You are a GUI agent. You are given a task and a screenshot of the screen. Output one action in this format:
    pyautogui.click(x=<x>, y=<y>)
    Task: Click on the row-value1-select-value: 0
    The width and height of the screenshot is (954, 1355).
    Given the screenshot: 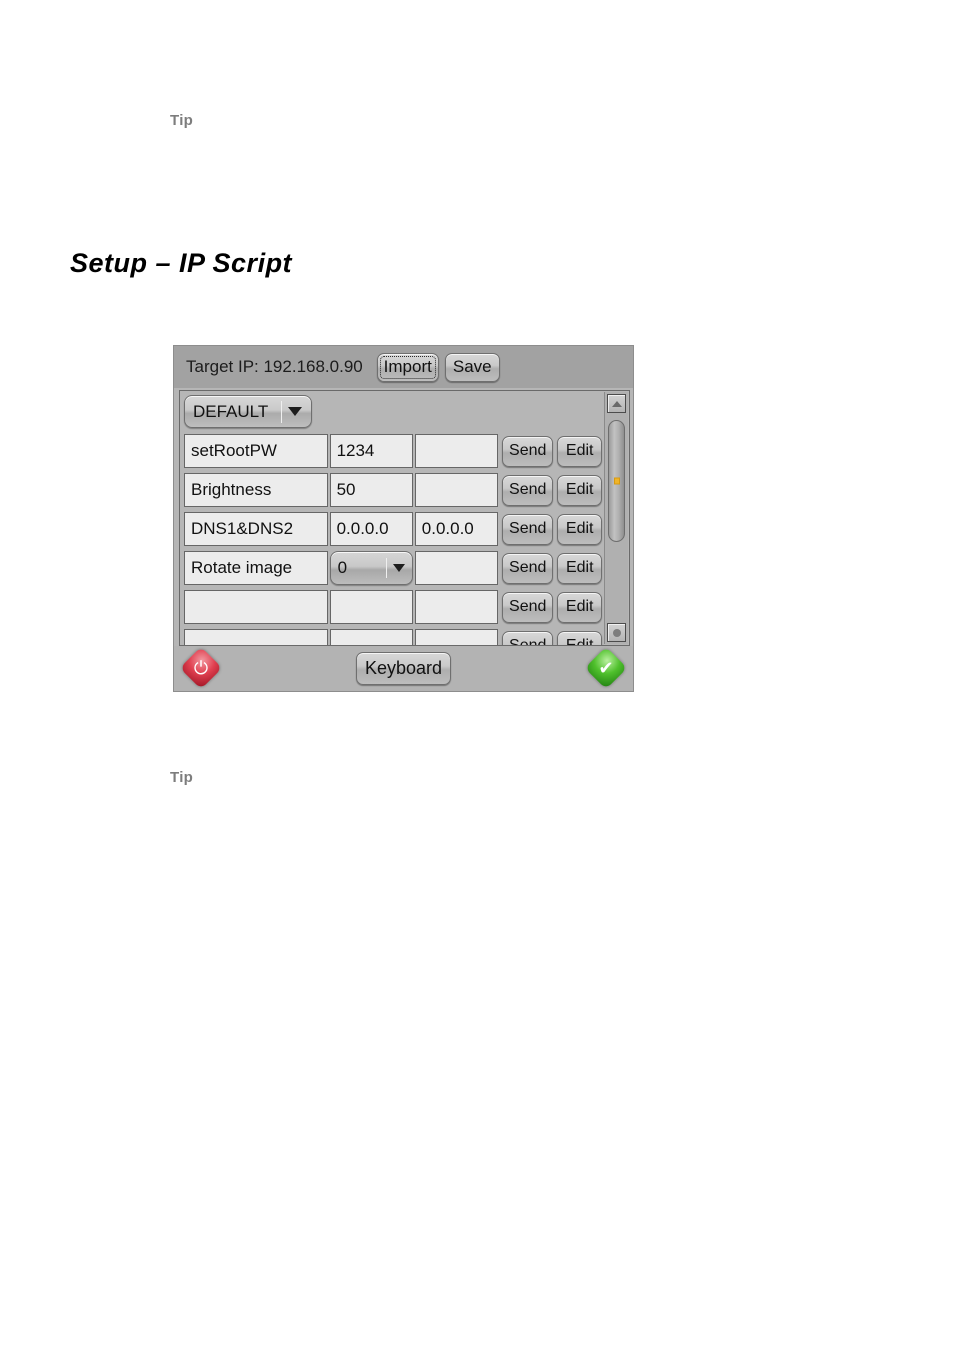 What is the action you would take?
    pyautogui.click(x=342, y=567)
    